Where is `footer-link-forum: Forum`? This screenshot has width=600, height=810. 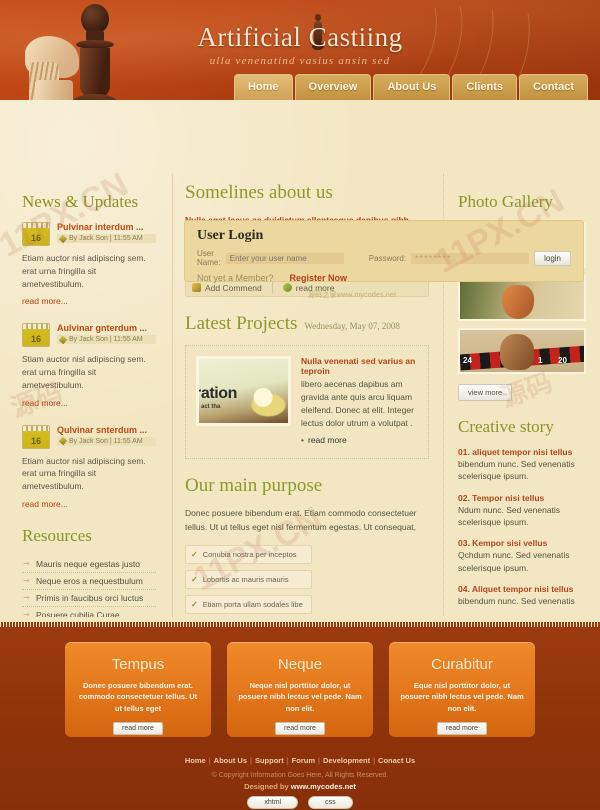 footer-link-forum: Forum is located at coordinates (303, 760).